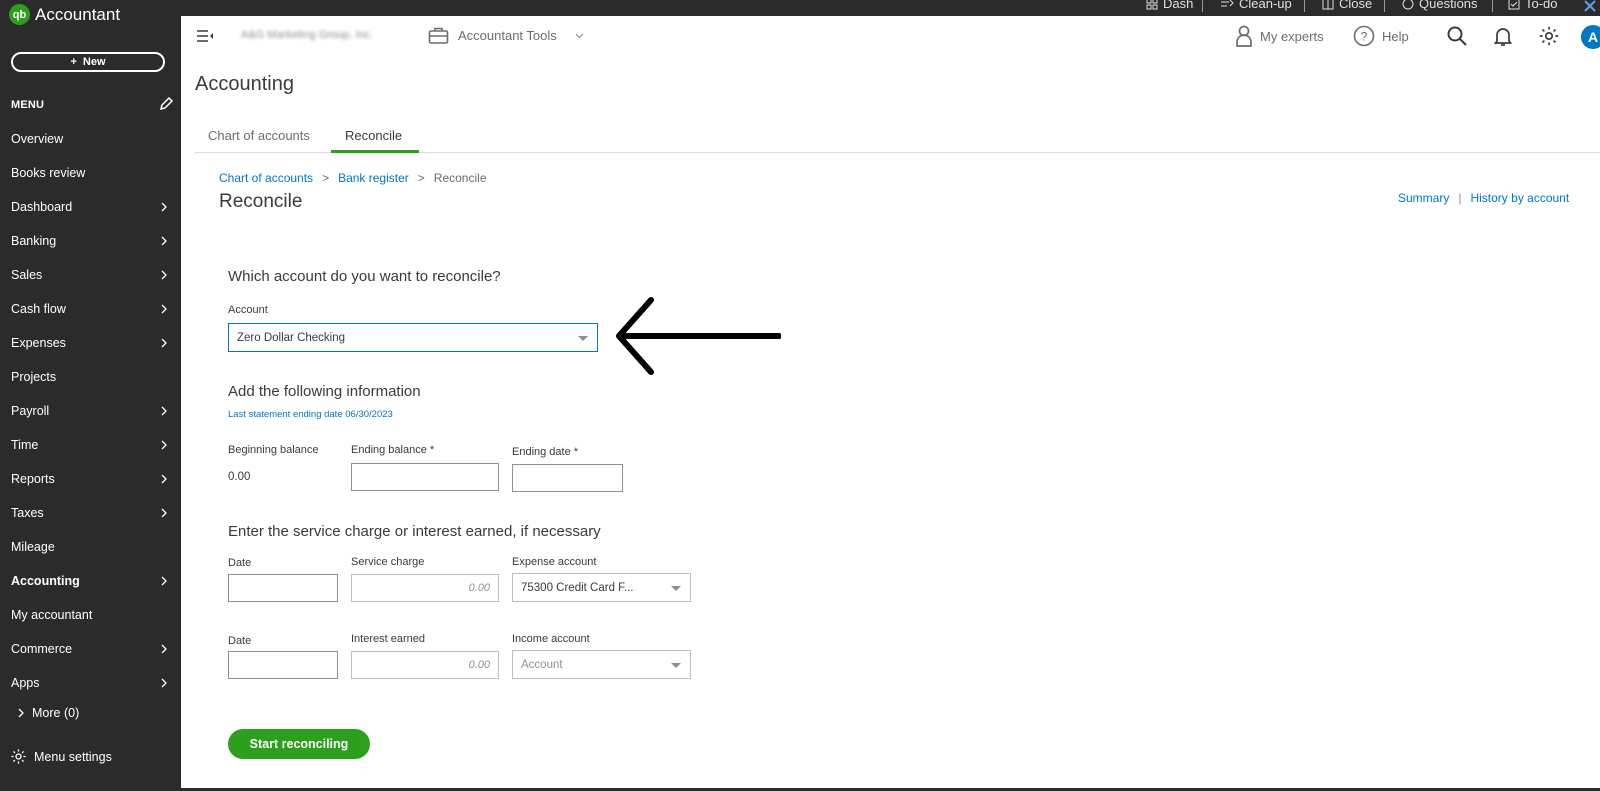  Describe the element at coordinates (90, 207) in the screenshot. I see `sidebar-item-dashboard: Dashboard` at that location.